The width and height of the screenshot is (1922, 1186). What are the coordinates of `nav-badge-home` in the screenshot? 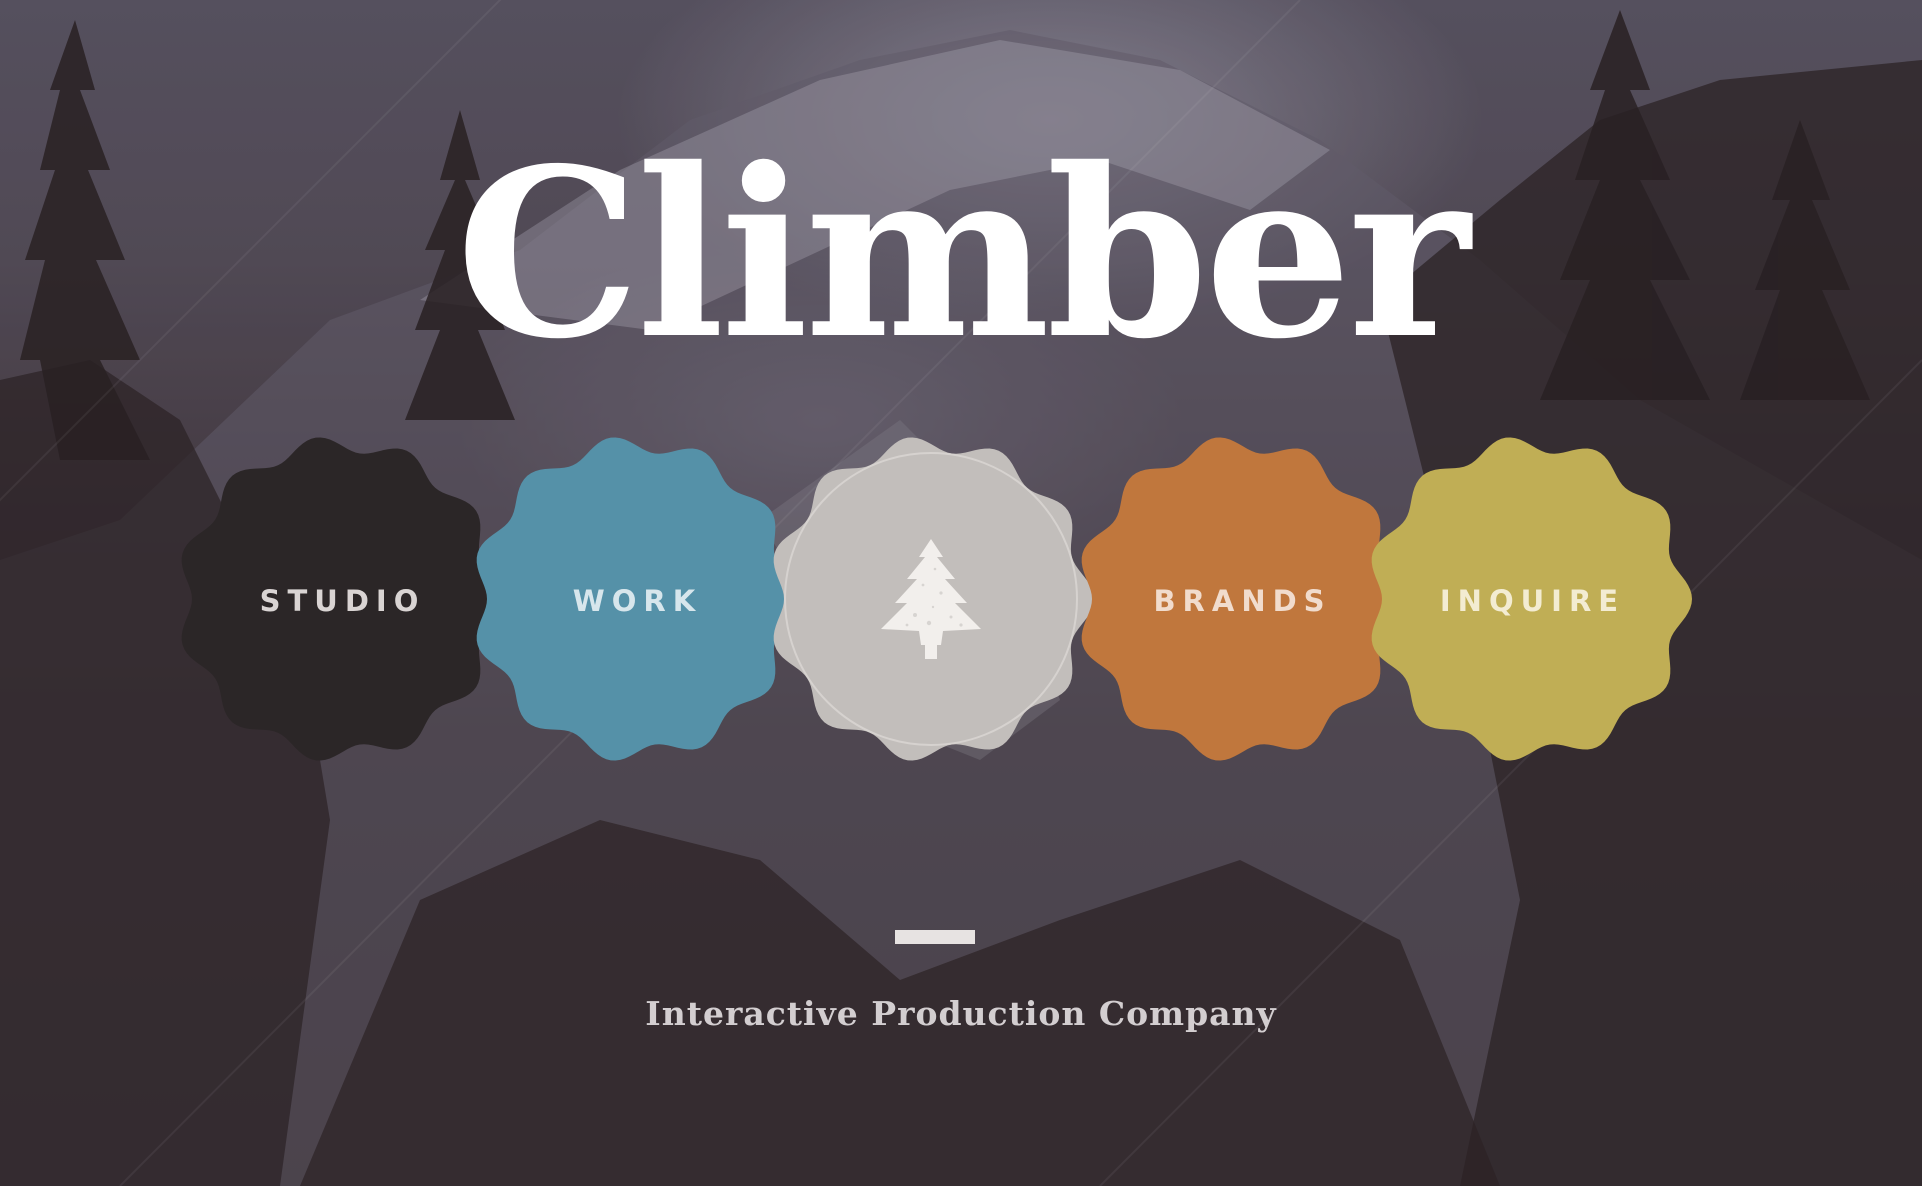 It's located at (931, 599).